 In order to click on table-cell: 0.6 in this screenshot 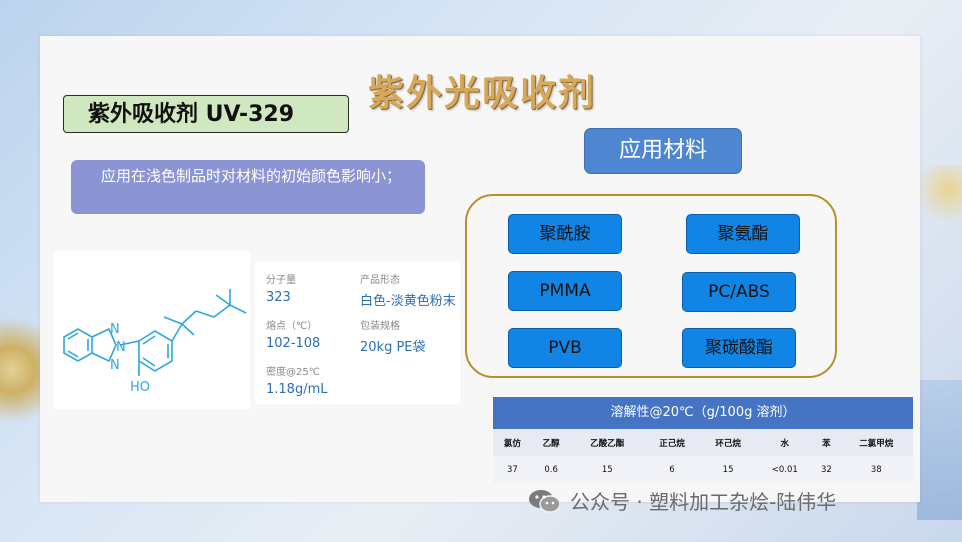, I will do `click(551, 469)`.